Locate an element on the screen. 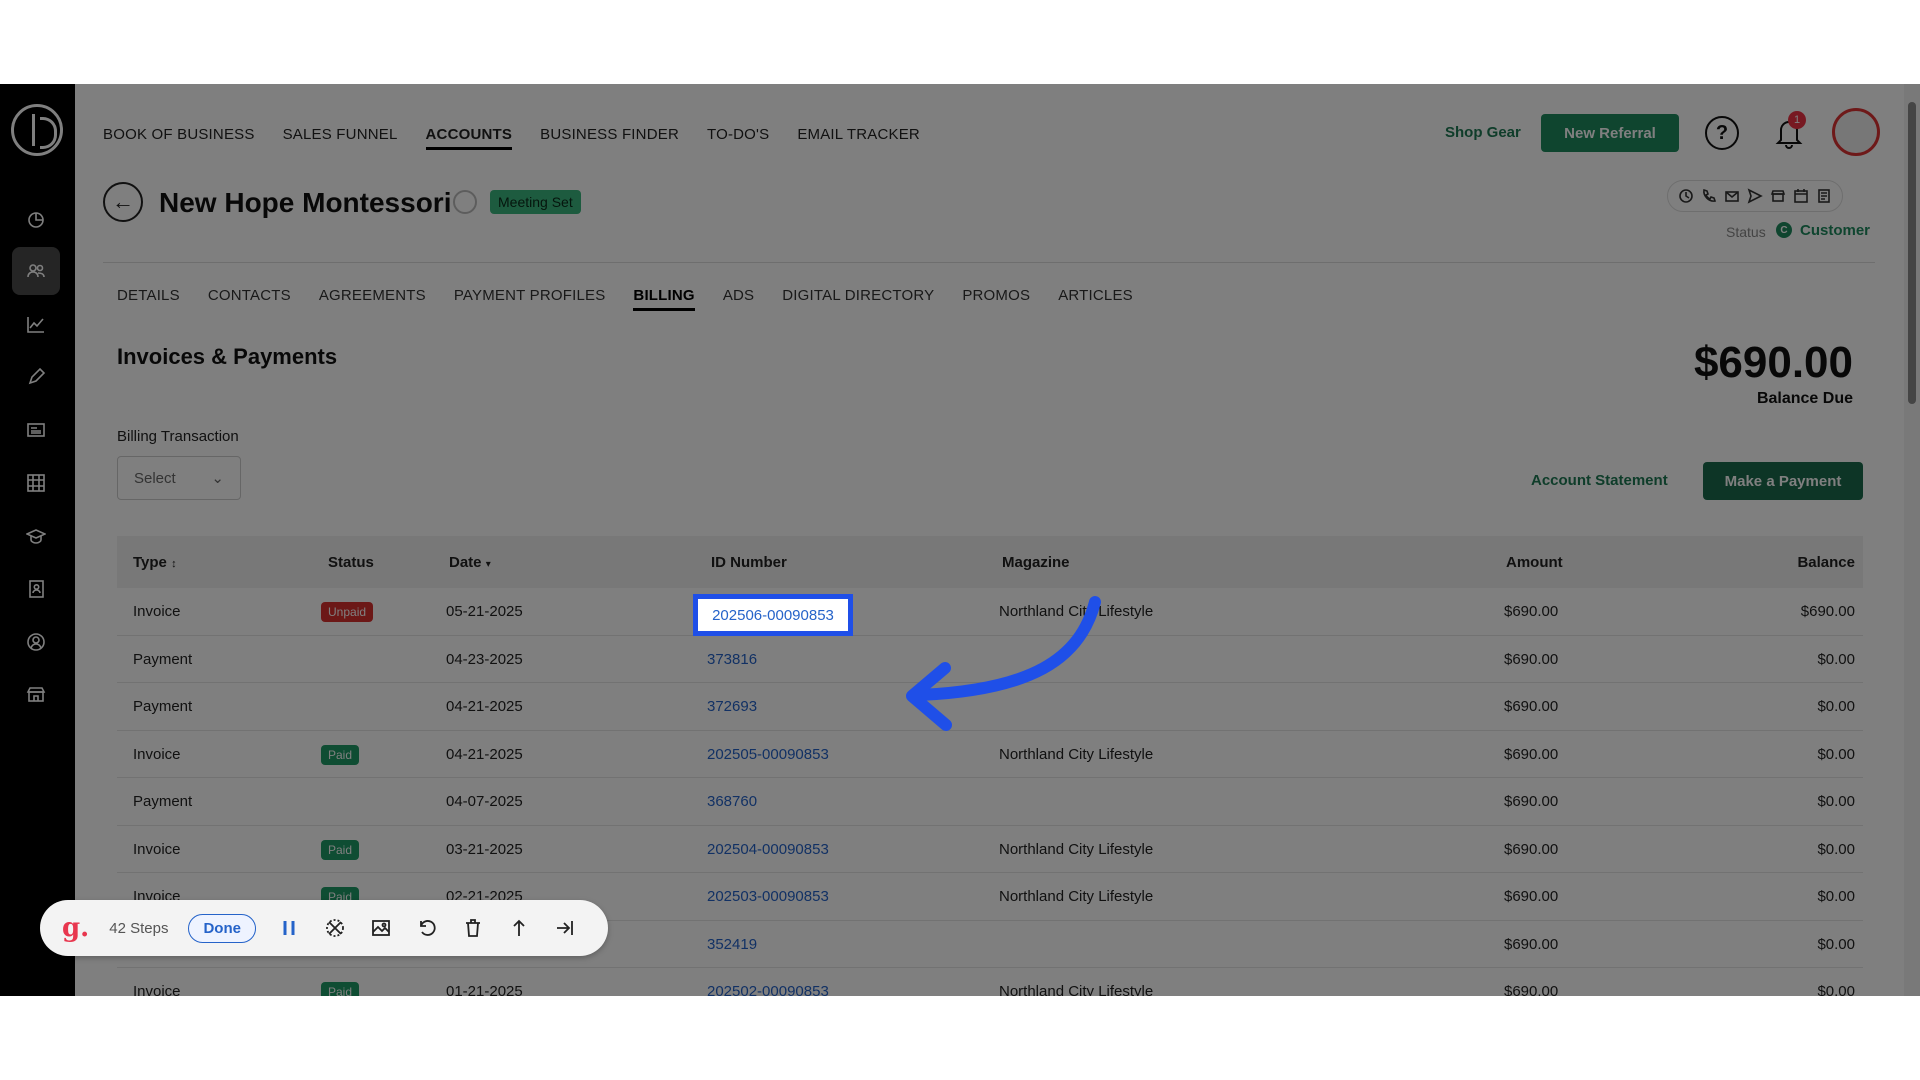 The image size is (1920, 1080). avatar is located at coordinates (1856, 132).